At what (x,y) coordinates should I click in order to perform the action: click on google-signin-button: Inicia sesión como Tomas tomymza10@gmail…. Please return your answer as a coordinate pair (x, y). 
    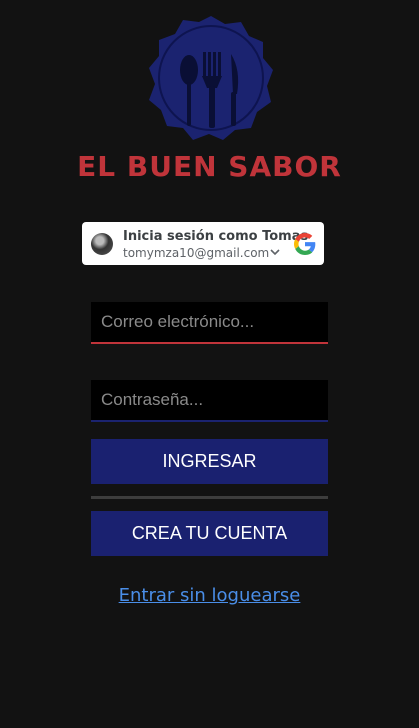
    Looking at the image, I should click on (203, 243).